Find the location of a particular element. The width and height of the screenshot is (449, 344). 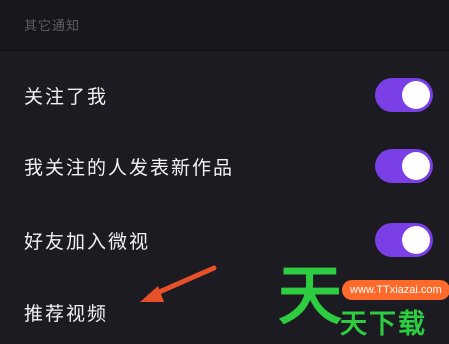

toggle-new-works is located at coordinates (404, 166).